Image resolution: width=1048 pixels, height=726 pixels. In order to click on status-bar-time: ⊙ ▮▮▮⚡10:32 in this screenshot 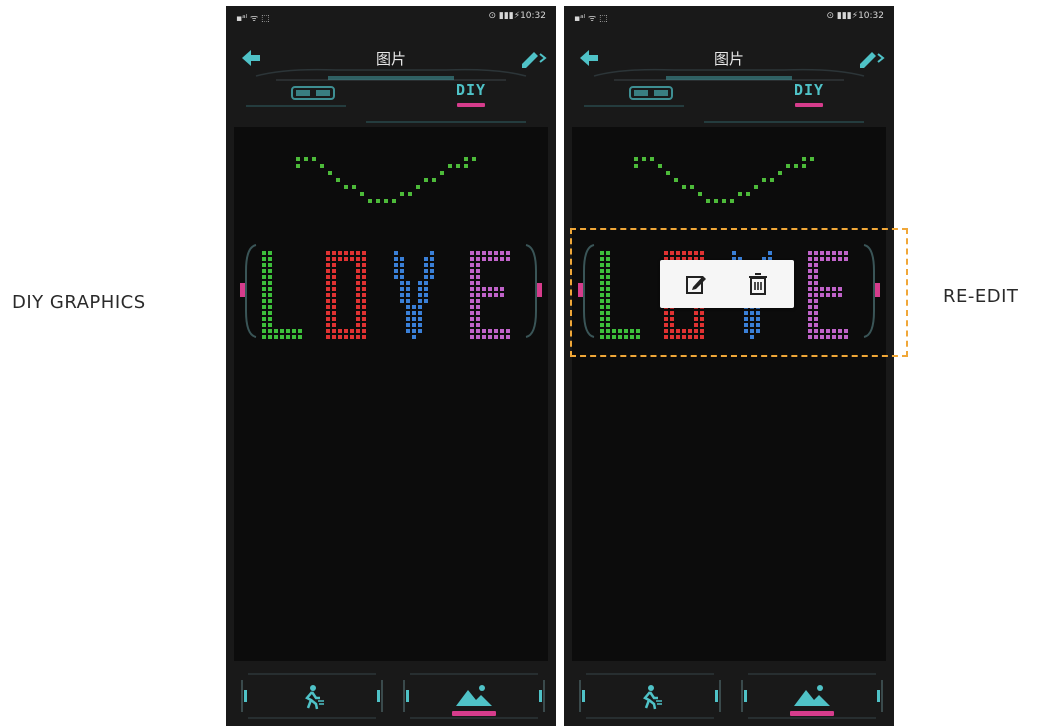, I will do `click(855, 16)`.